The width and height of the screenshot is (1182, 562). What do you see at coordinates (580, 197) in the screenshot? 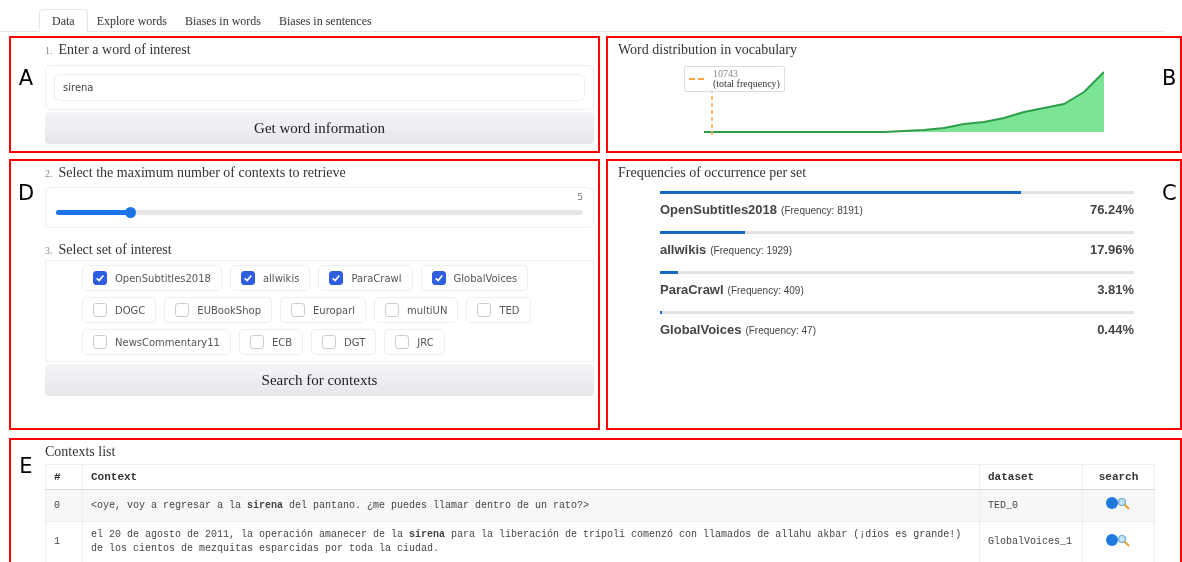
I see `slider-value: 5` at bounding box center [580, 197].